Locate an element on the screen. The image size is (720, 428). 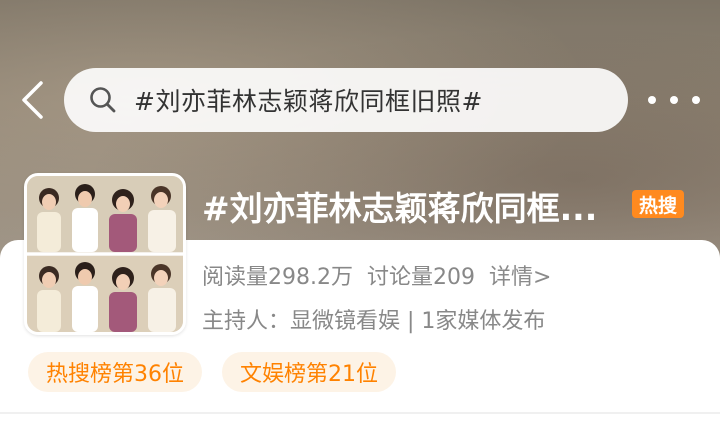
chevron-left-icon is located at coordinates (32, 100).